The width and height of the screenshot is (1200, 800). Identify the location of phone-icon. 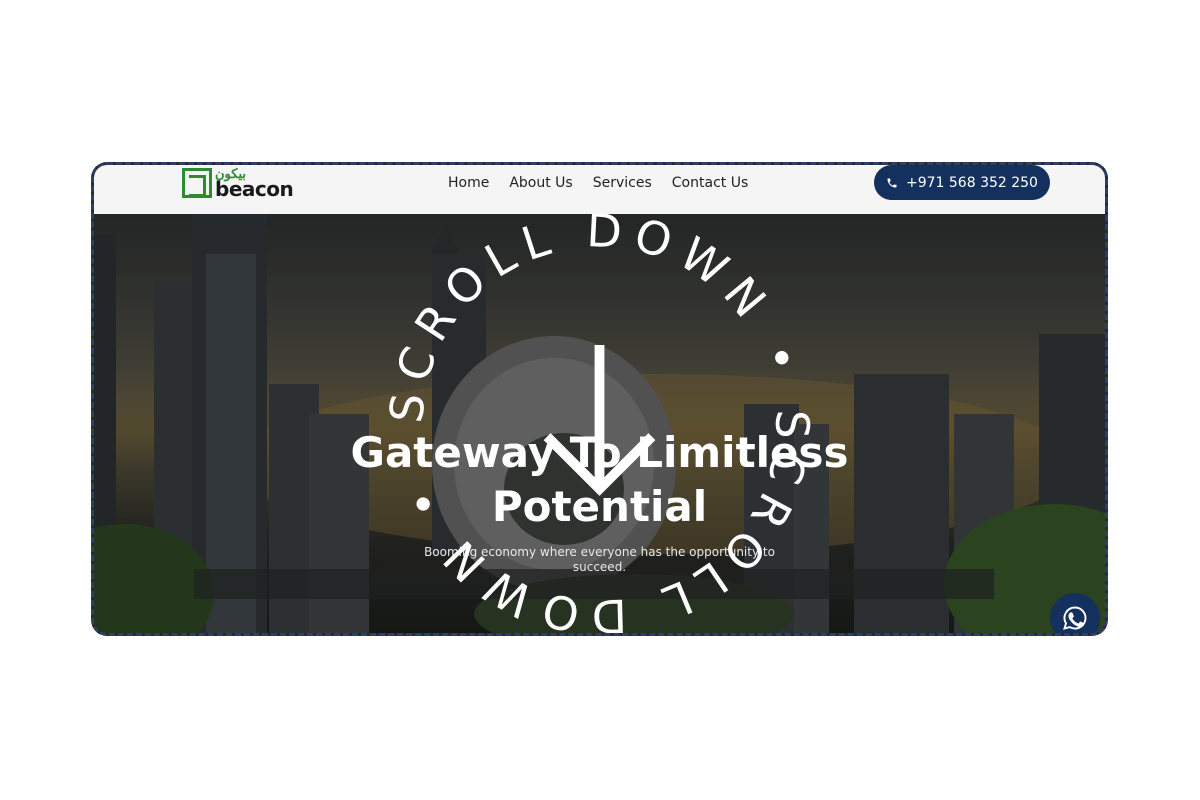
(892, 182).